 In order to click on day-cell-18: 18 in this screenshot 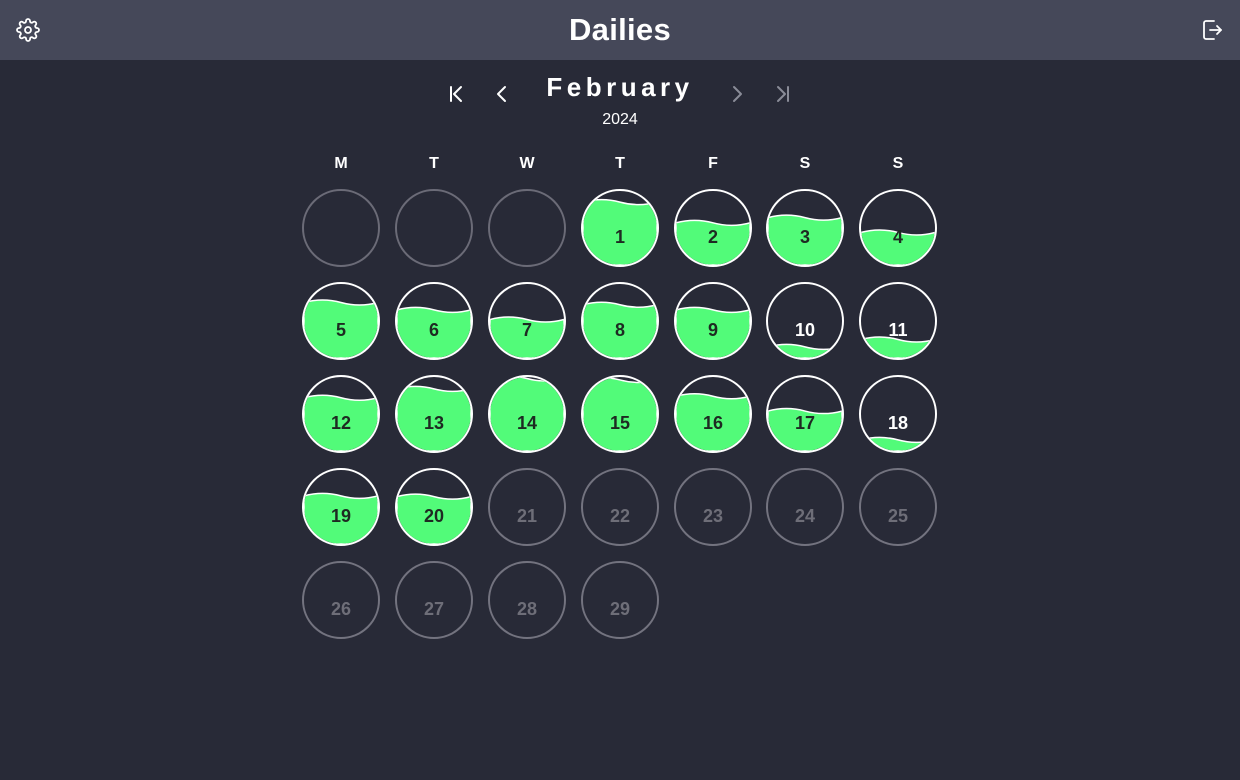, I will do `click(898, 414)`.